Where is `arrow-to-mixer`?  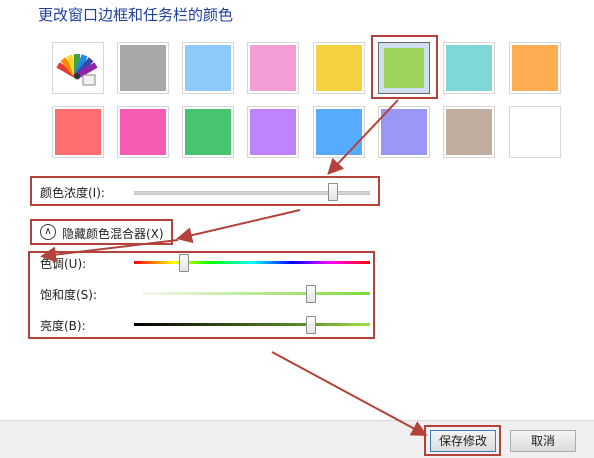 arrow-to-mixer is located at coordinates (109, 251).